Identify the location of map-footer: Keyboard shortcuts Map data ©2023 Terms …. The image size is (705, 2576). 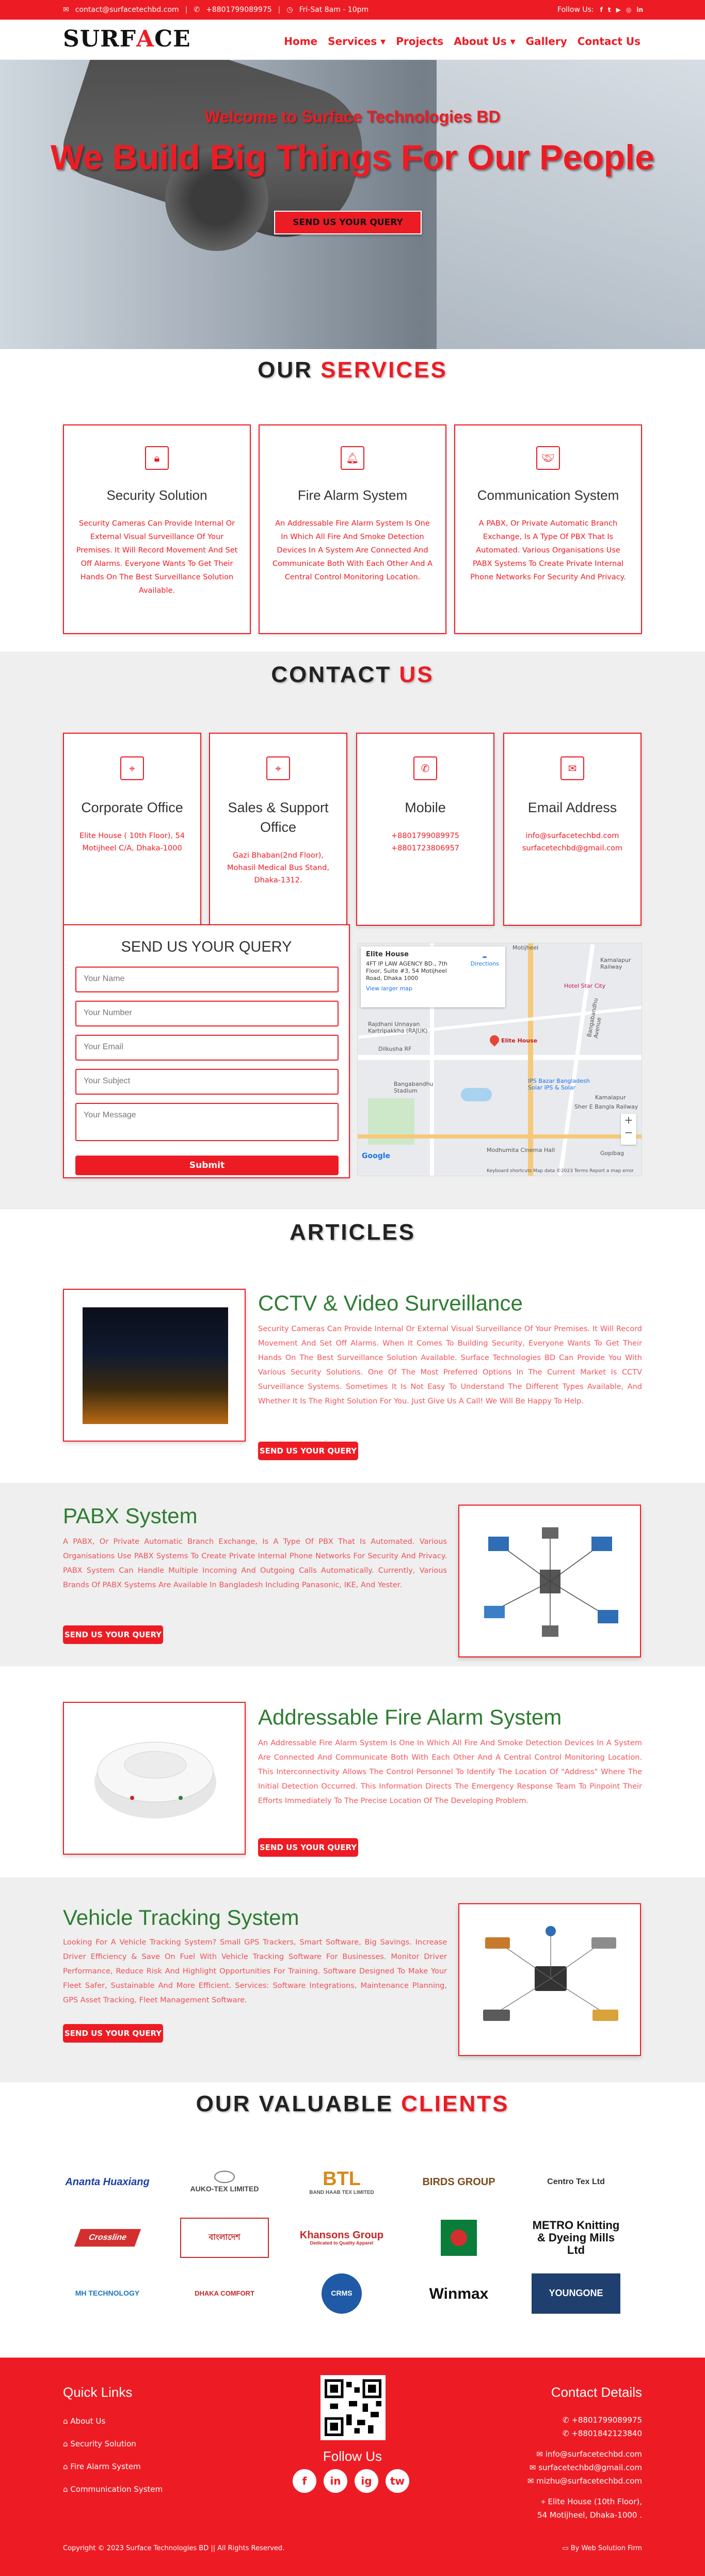
(560, 1171).